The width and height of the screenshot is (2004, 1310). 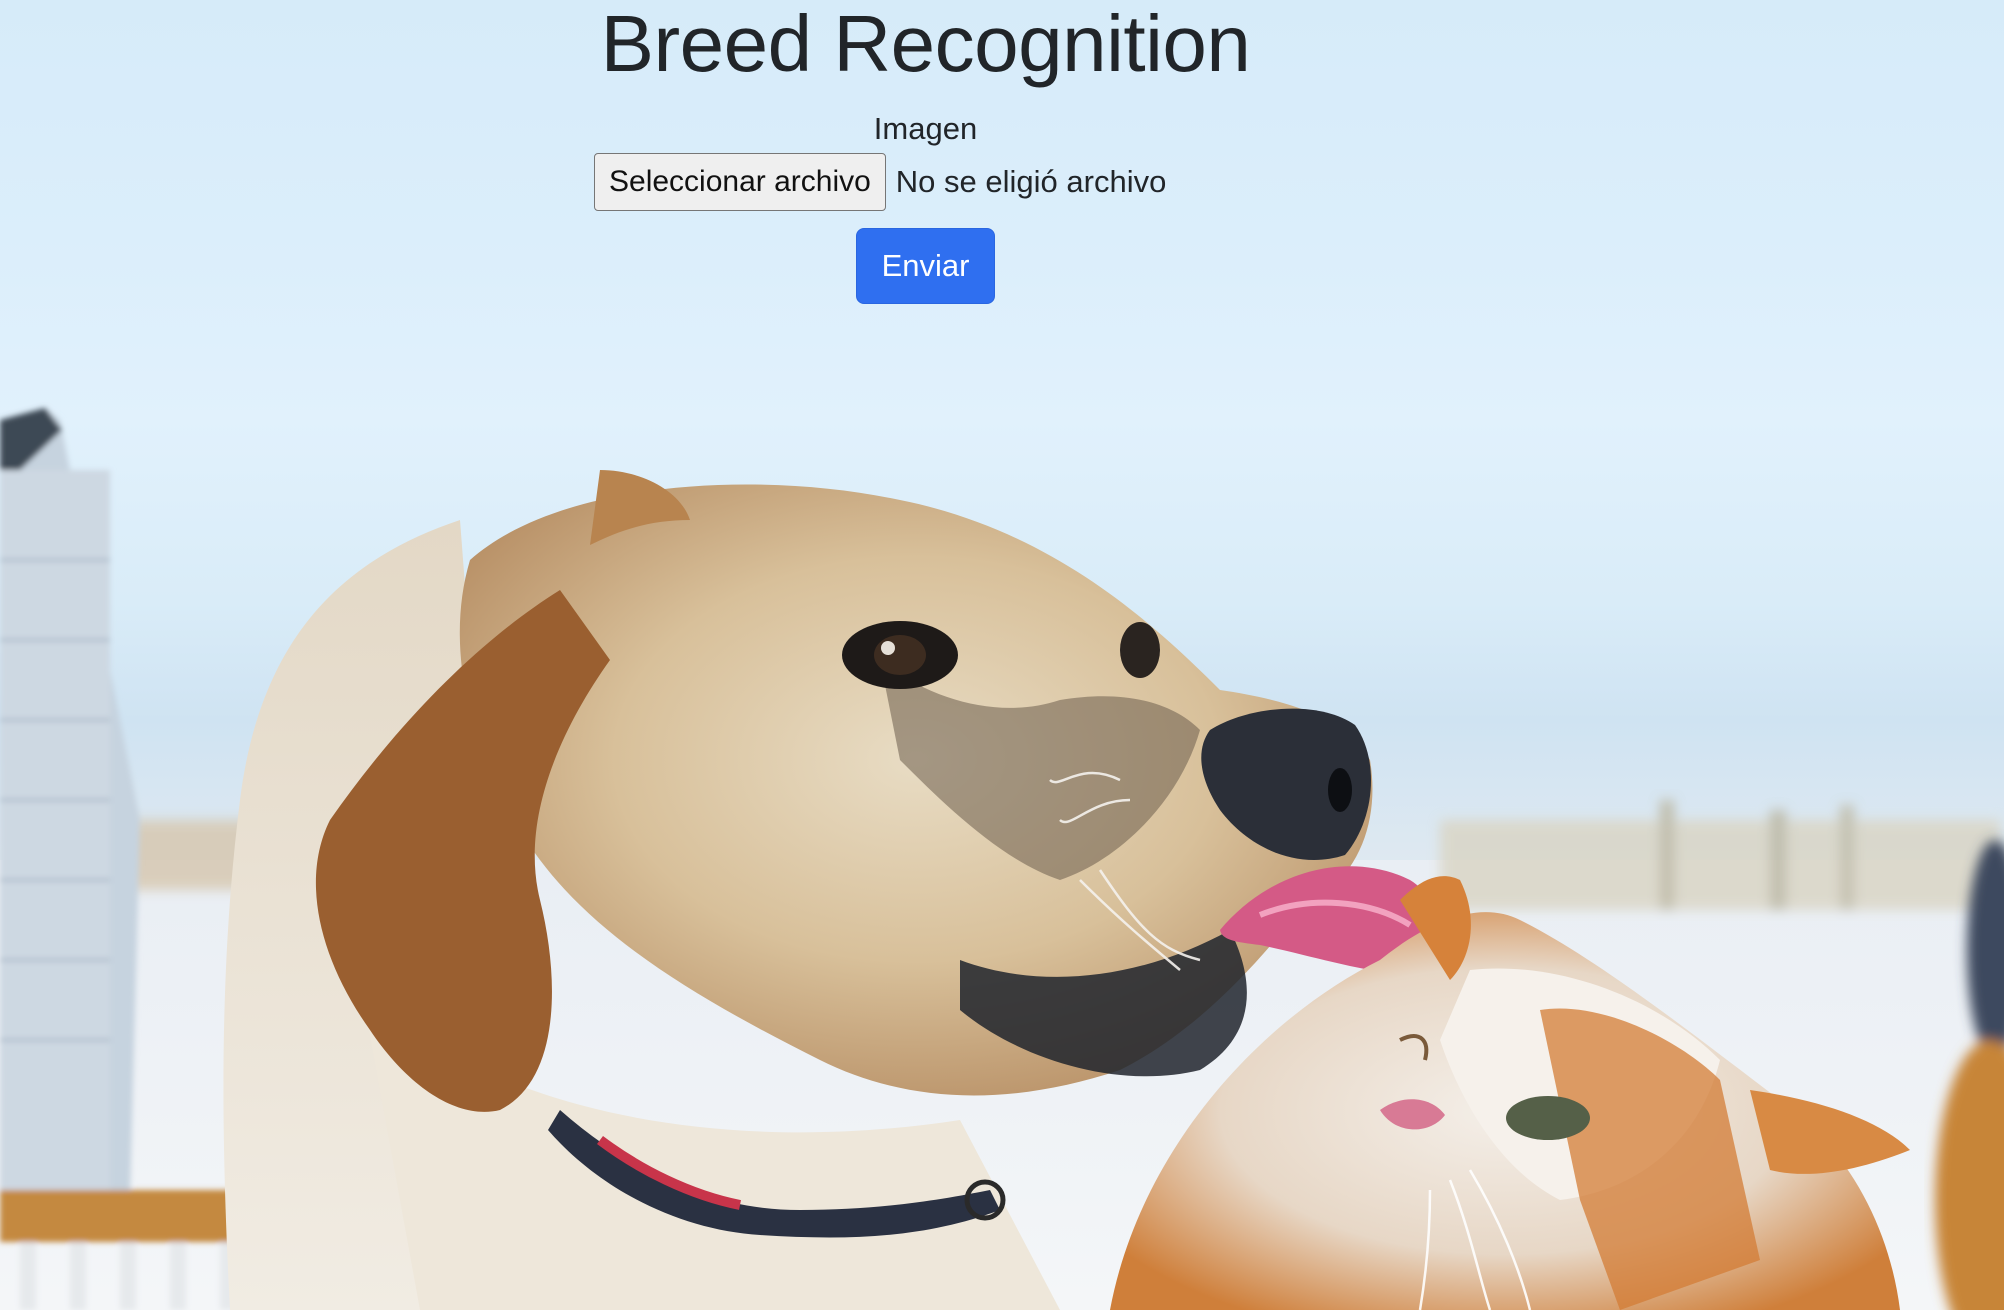 I want to click on choose-file-button: Seleccionar archivo, so click(x=740, y=182).